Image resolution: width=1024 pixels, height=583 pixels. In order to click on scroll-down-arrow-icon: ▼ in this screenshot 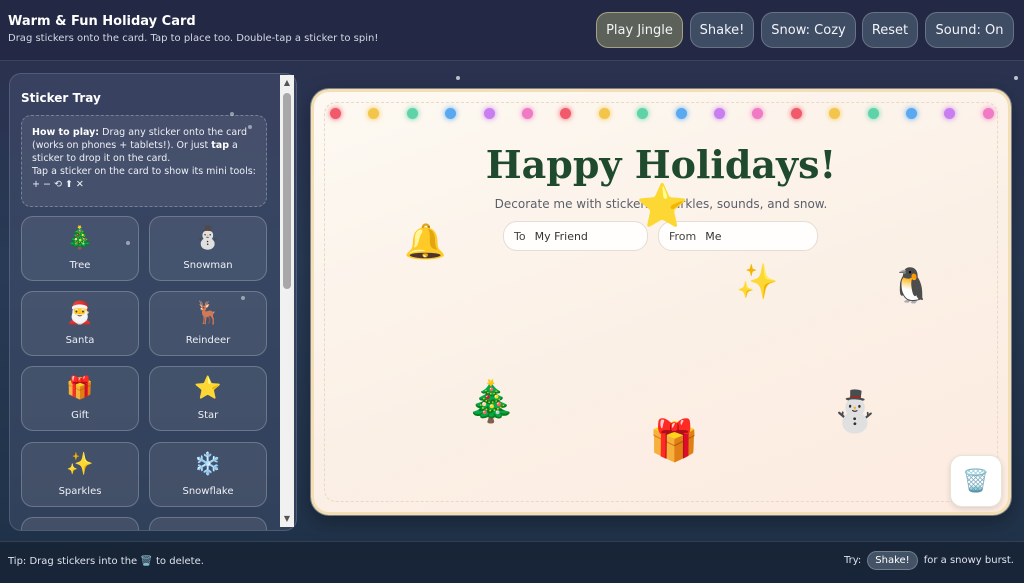, I will do `click(287, 519)`.